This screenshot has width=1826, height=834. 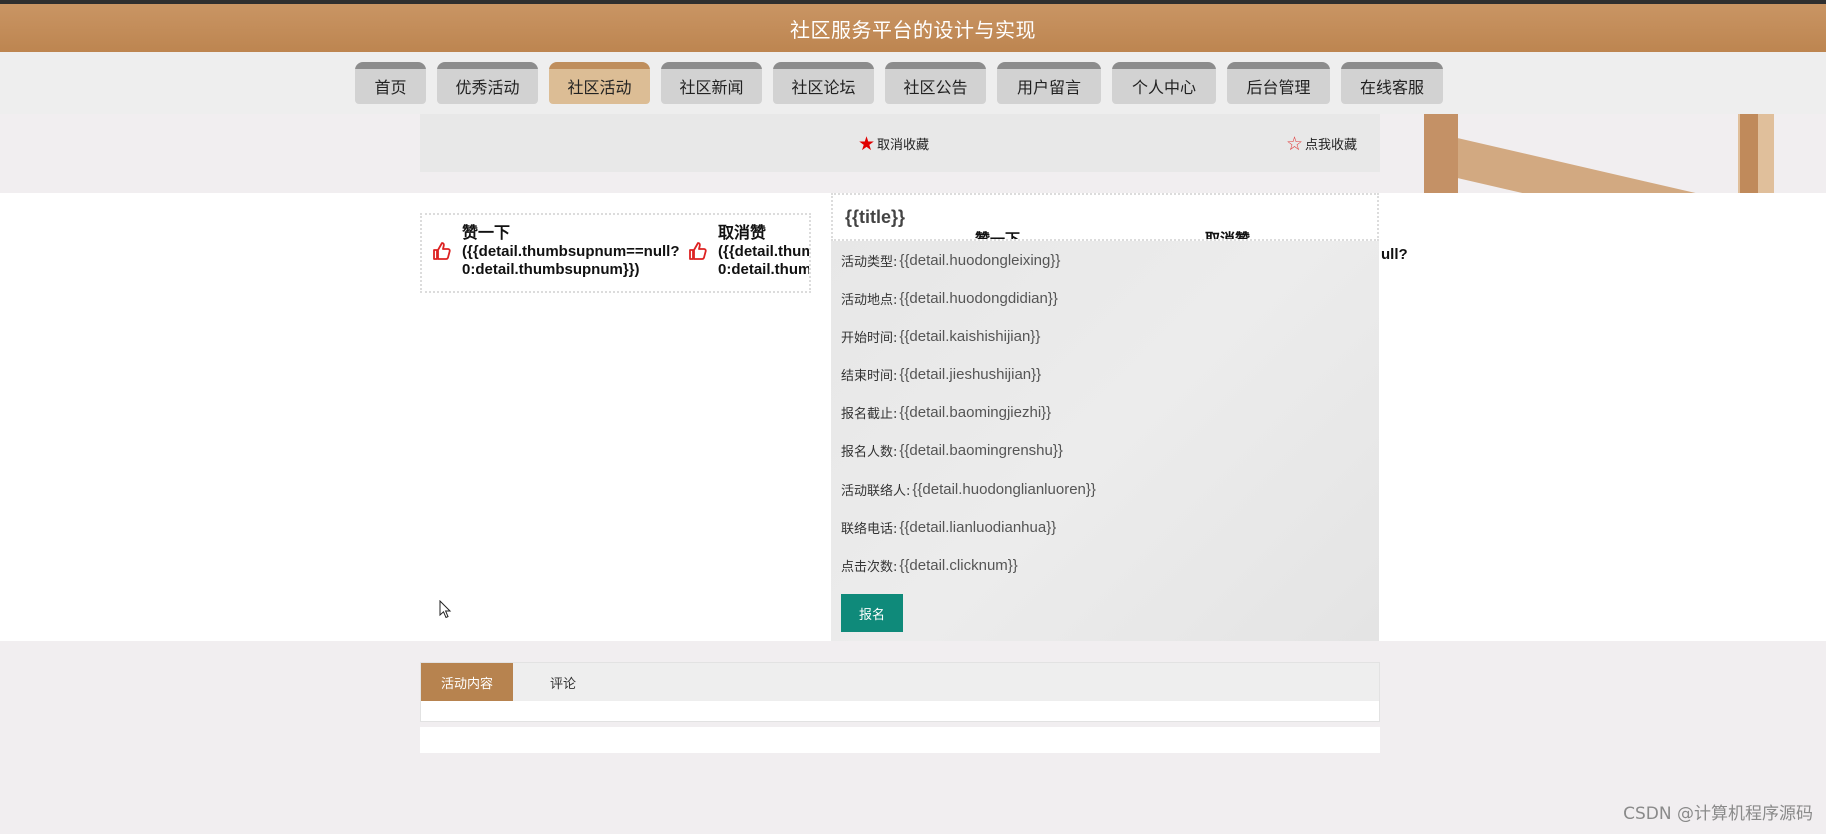 What do you see at coordinates (946, 412) in the screenshot?
I see `detail-row: 报名截止: {{detail.baomingjiezhi}}` at bounding box center [946, 412].